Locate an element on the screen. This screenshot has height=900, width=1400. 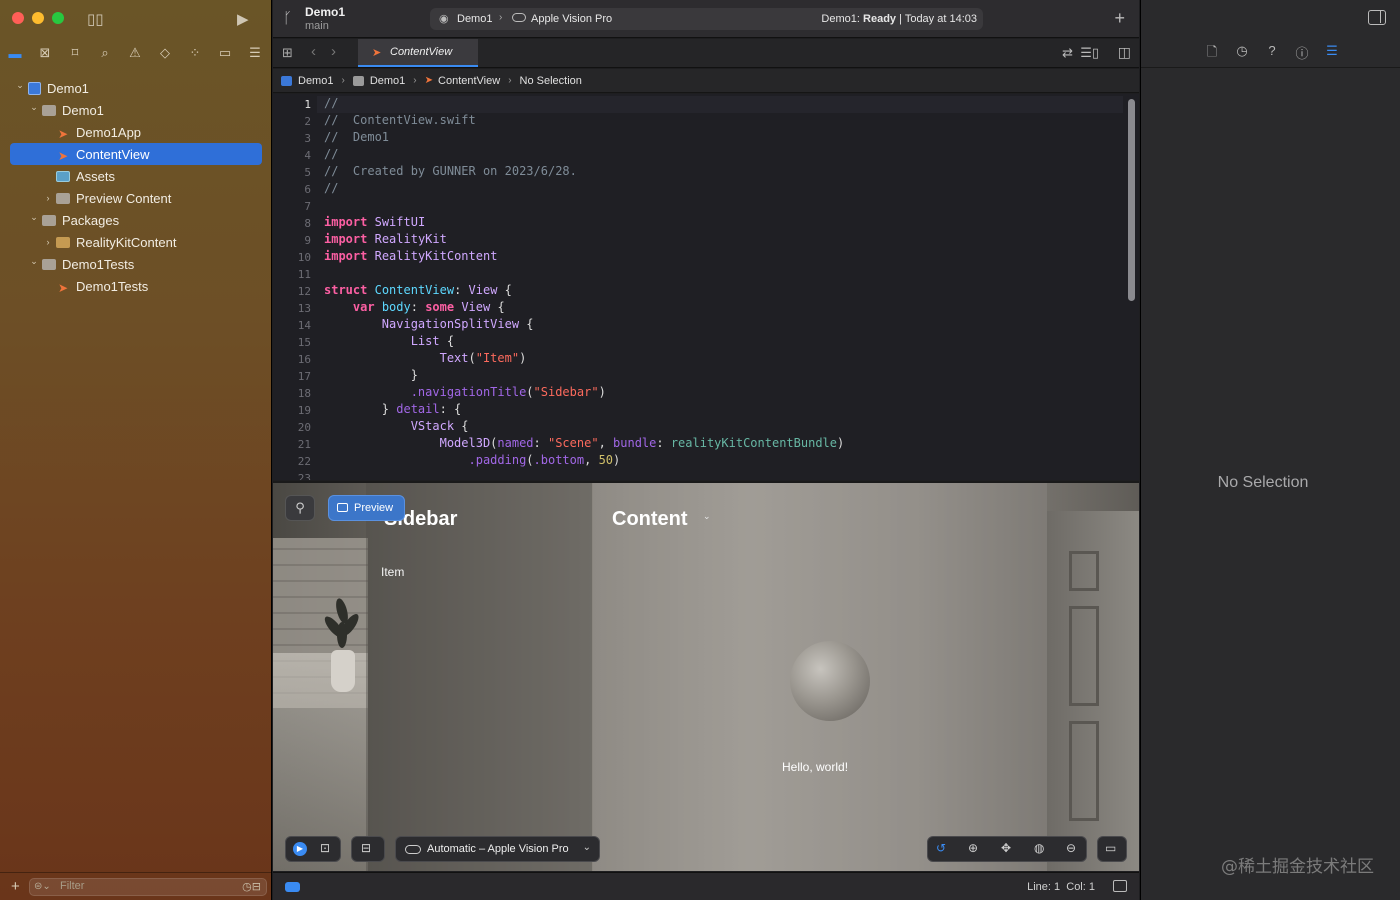
code-line: Text("Item") is located at coordinates (425, 358).